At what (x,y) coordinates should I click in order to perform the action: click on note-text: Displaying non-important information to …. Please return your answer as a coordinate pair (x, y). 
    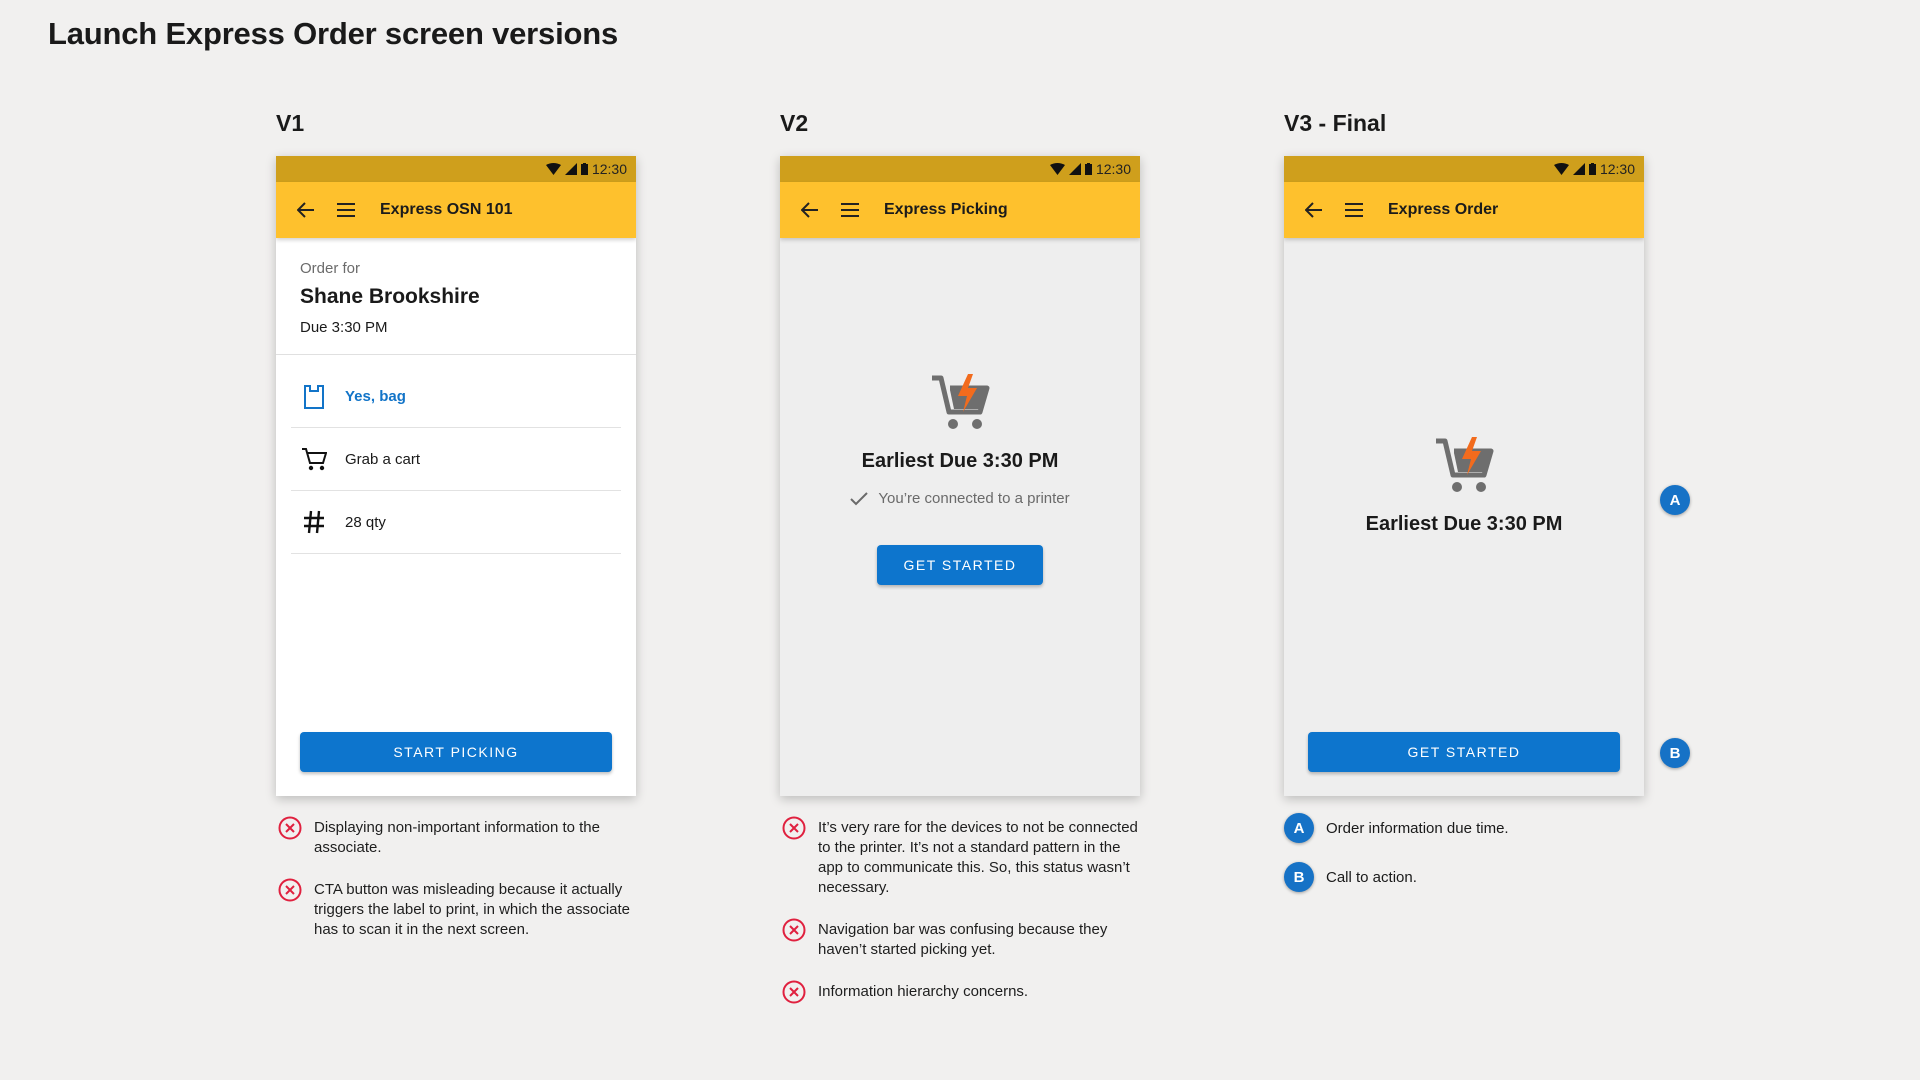
    Looking at the image, I should click on (457, 837).